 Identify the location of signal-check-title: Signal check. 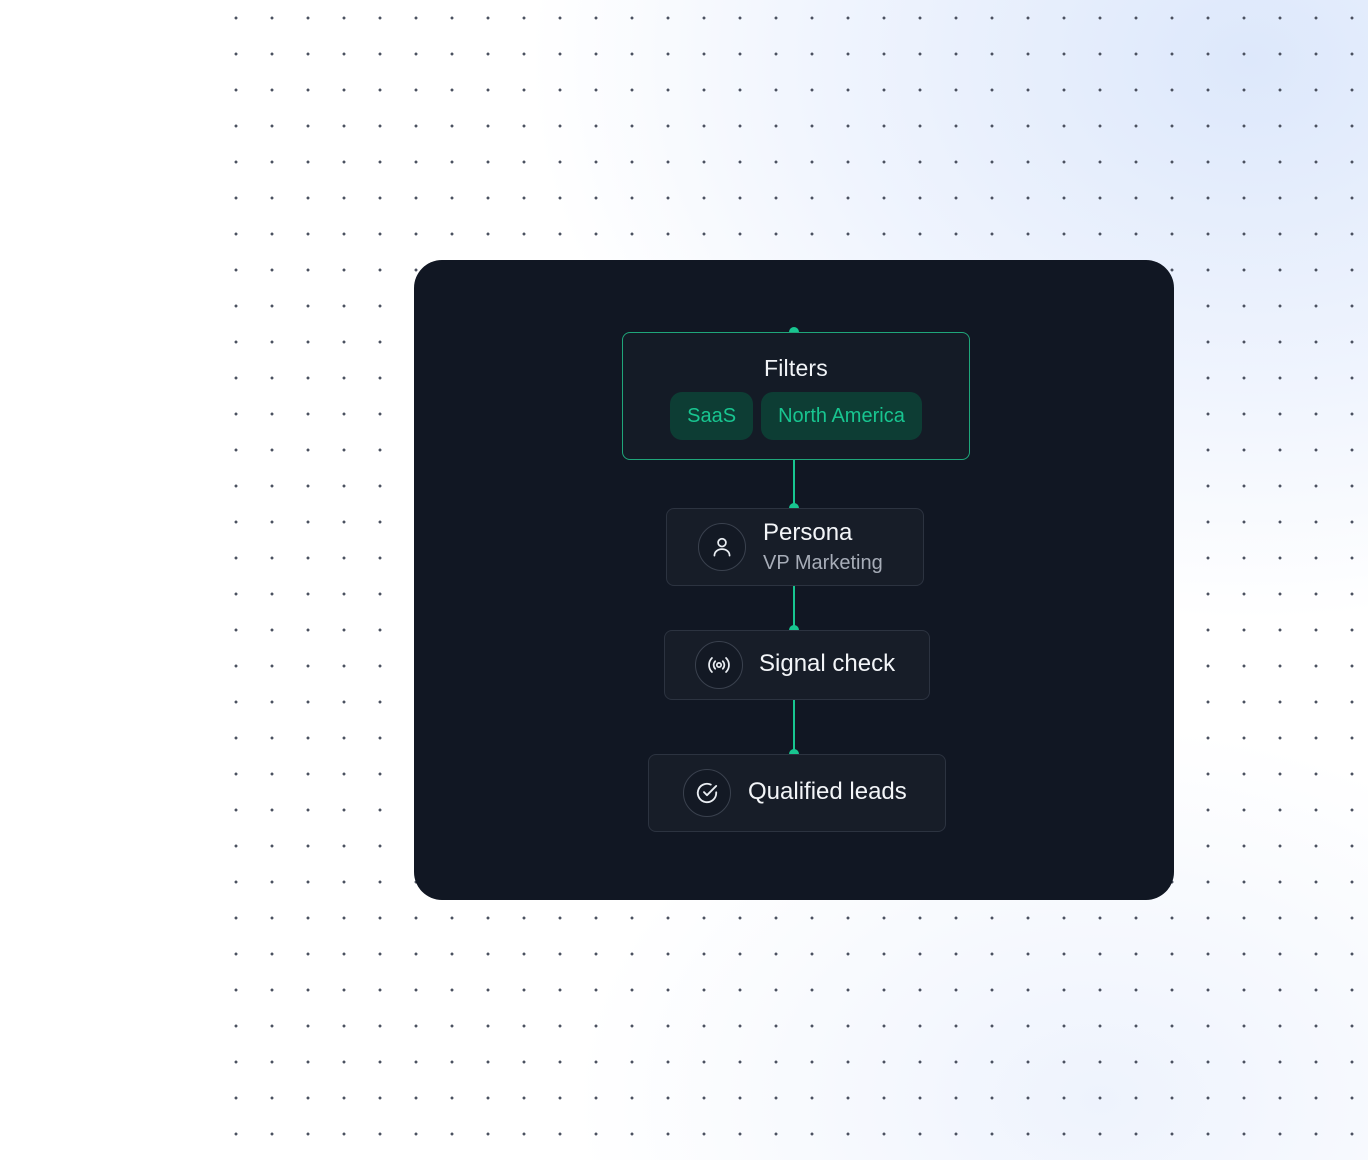
(827, 663).